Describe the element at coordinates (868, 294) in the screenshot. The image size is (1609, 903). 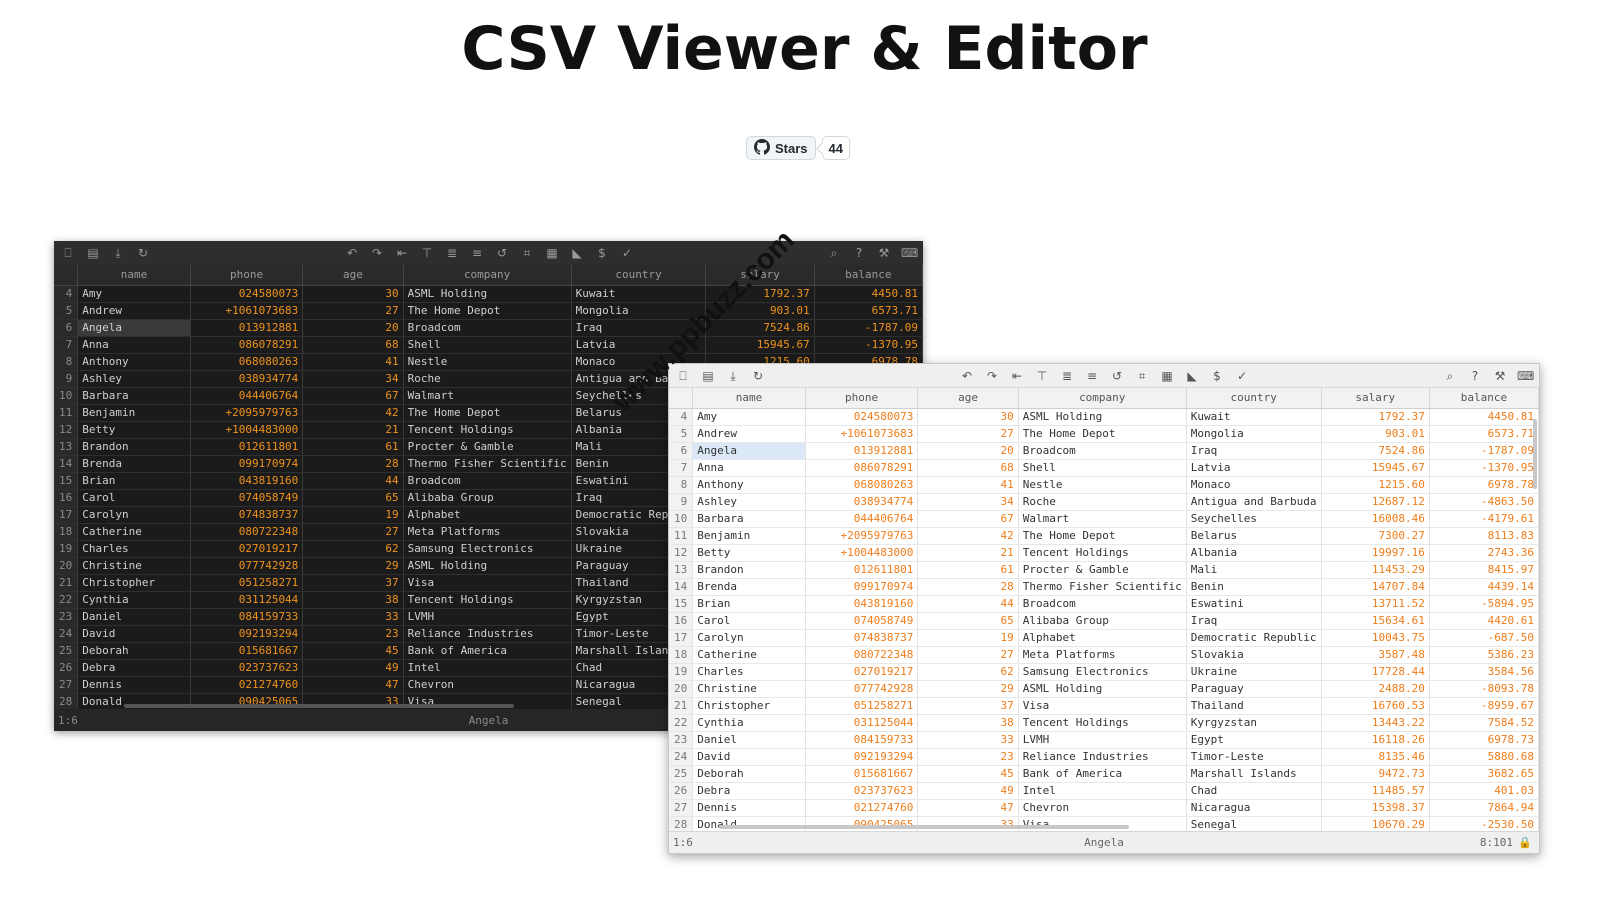
I see `cell-balance: 4450.81` at that location.